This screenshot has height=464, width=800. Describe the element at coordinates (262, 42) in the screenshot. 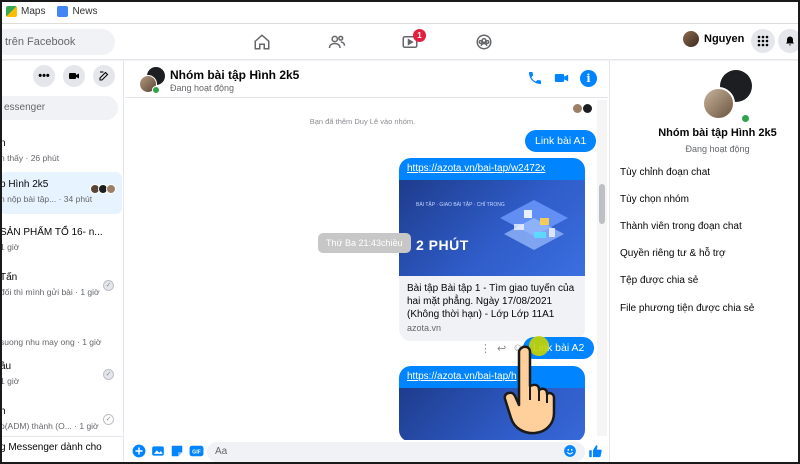

I see `home-icon` at that location.